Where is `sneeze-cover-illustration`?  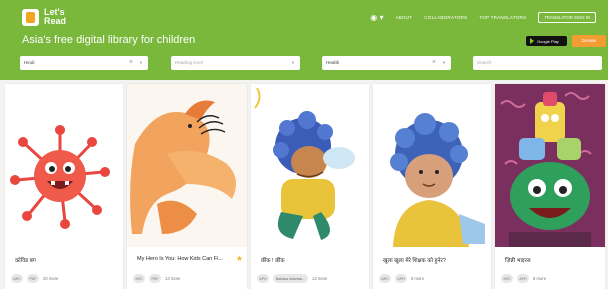
sneeze-cover-illustration is located at coordinates (310, 165).